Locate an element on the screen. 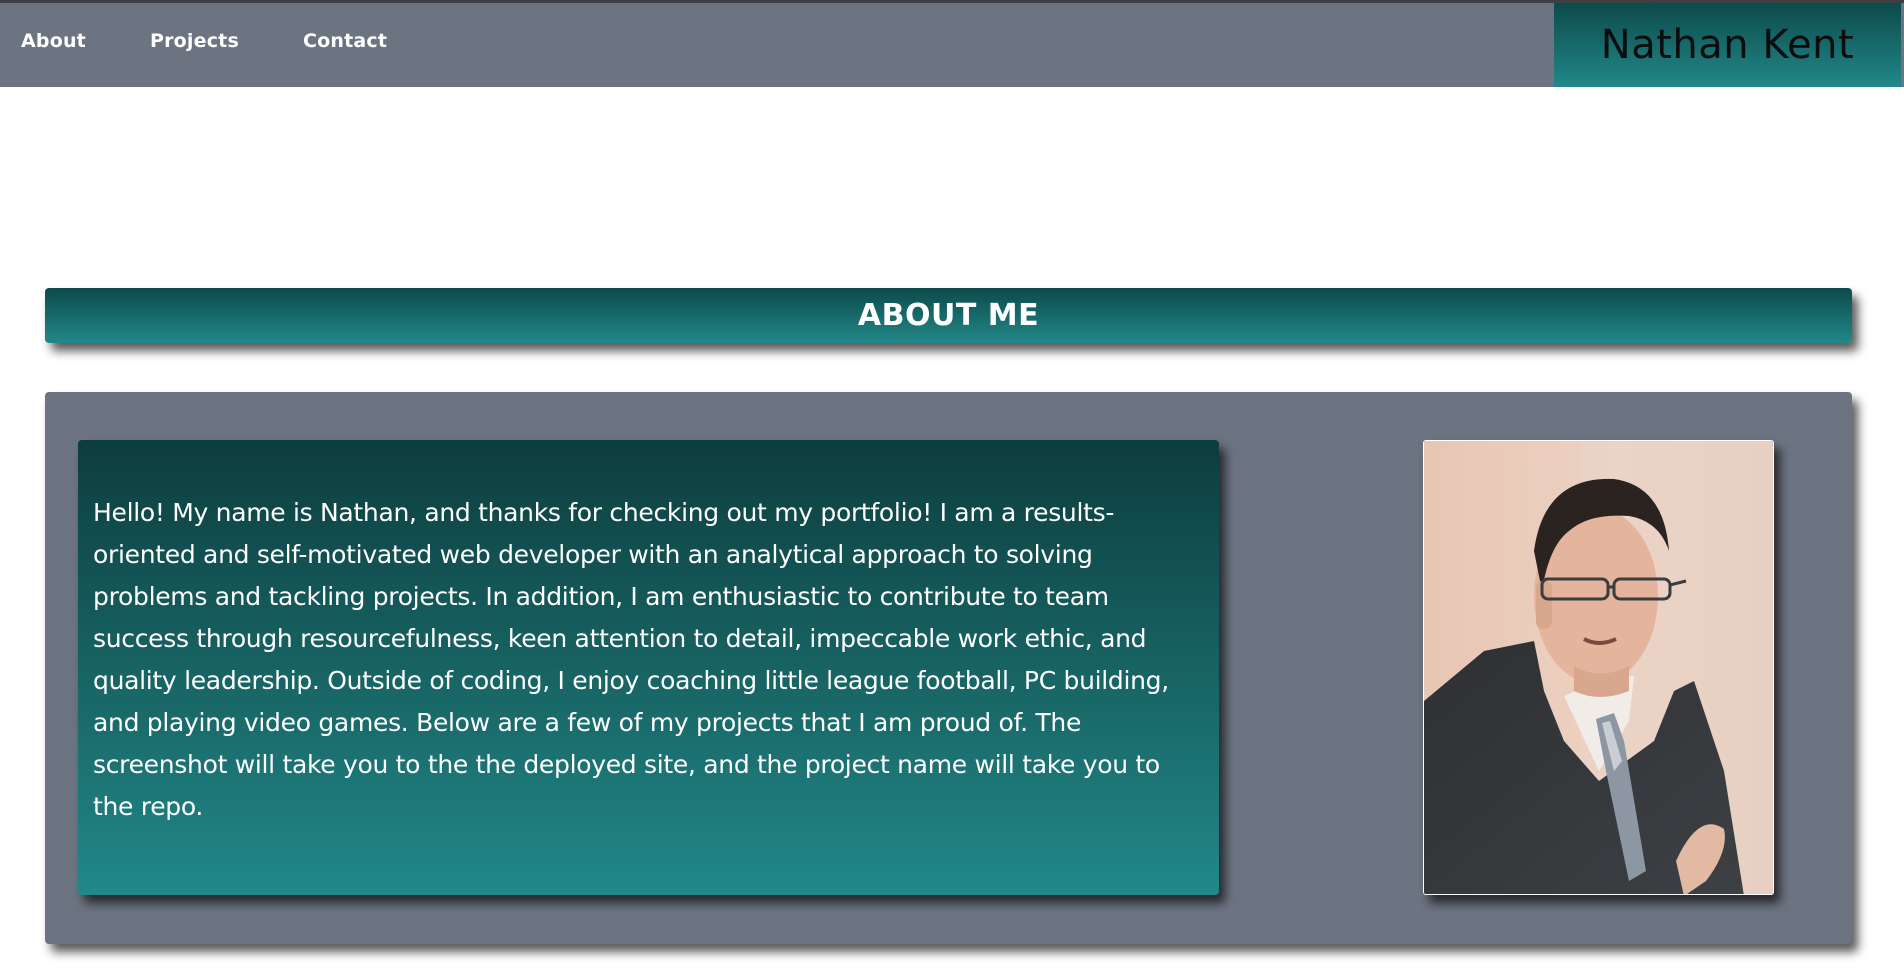 The width and height of the screenshot is (1904, 970). portrait-photo is located at coordinates (1598, 667).